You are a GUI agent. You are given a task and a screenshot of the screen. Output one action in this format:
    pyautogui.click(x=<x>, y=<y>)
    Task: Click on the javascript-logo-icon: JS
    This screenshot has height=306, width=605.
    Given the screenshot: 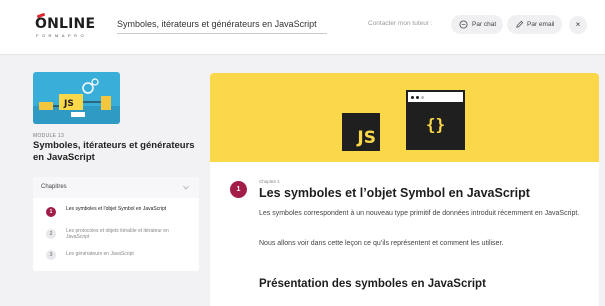 What is the action you would take?
    pyautogui.click(x=361, y=132)
    